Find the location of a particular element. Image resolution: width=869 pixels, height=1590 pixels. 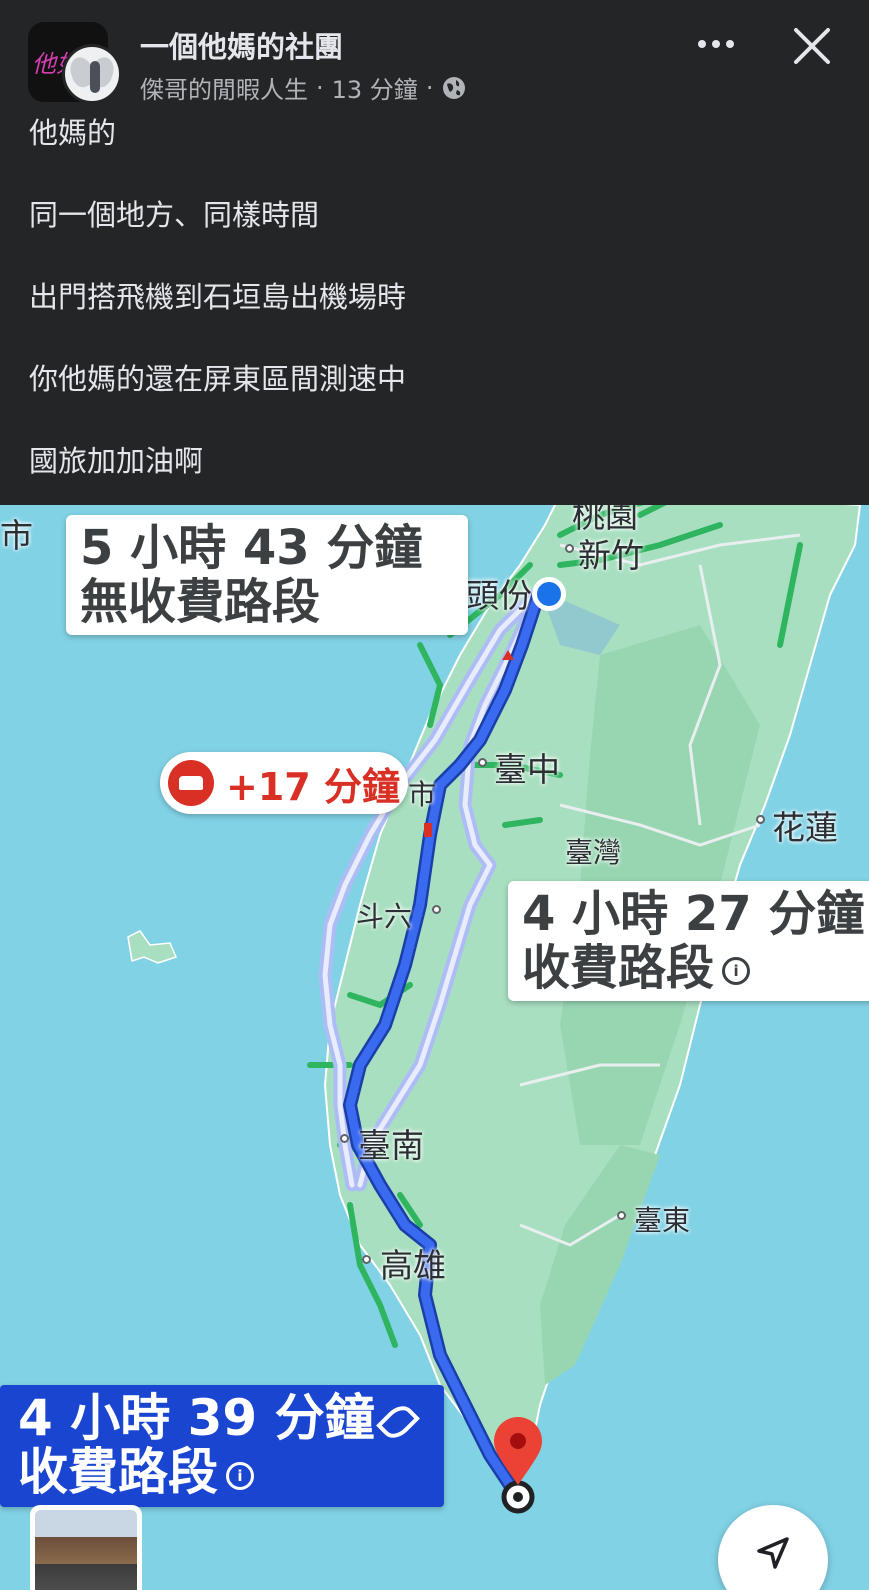

post-meta: 傑哥的閒暇人生 · 13 分鐘 · is located at coordinates (303, 87).